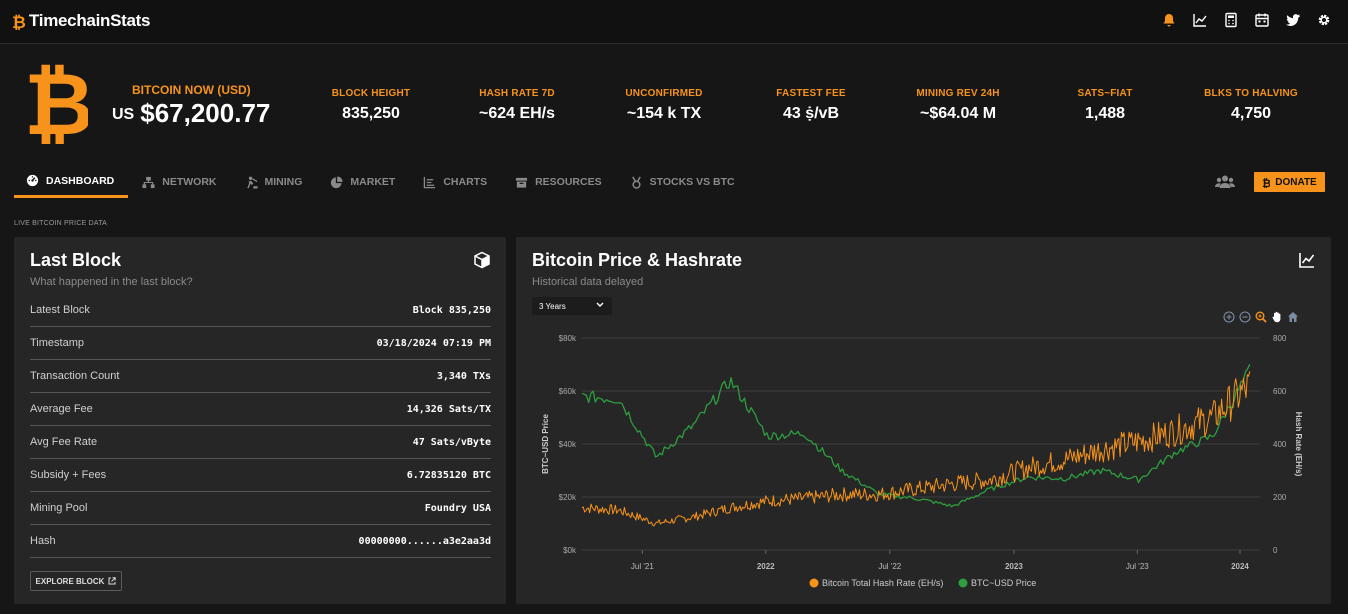  What do you see at coordinates (692, 182) in the screenshot?
I see `tab-label: STOCKS VS BTC` at bounding box center [692, 182].